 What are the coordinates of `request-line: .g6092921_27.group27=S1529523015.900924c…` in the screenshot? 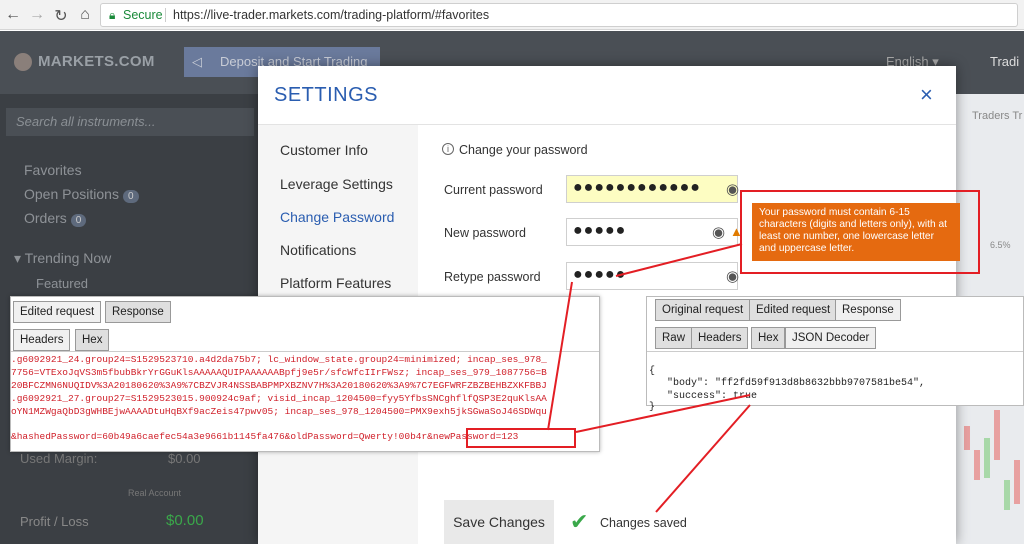 It's located at (279, 398).